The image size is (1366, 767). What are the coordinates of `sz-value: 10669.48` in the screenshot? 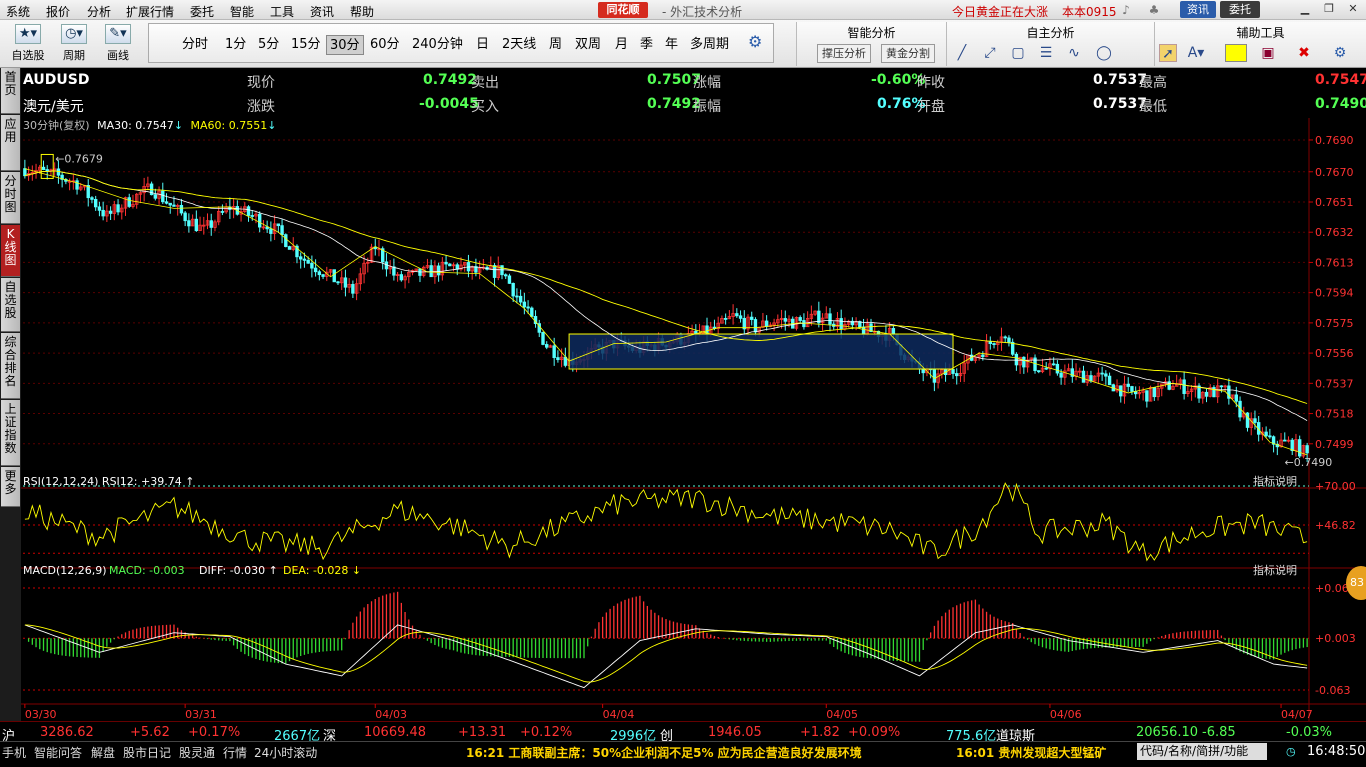 It's located at (395, 732).